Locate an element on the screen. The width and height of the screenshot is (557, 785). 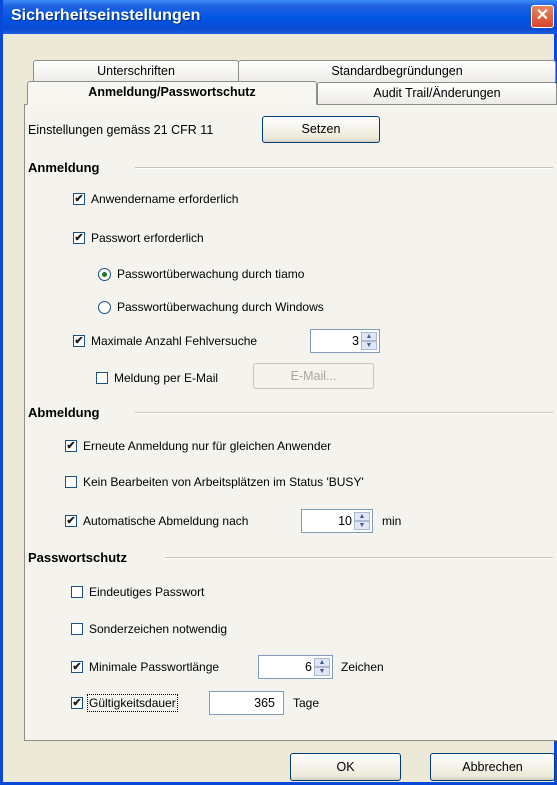
title-bar: Sicherheitseinstellungen ✕ is located at coordinates (280, 17).